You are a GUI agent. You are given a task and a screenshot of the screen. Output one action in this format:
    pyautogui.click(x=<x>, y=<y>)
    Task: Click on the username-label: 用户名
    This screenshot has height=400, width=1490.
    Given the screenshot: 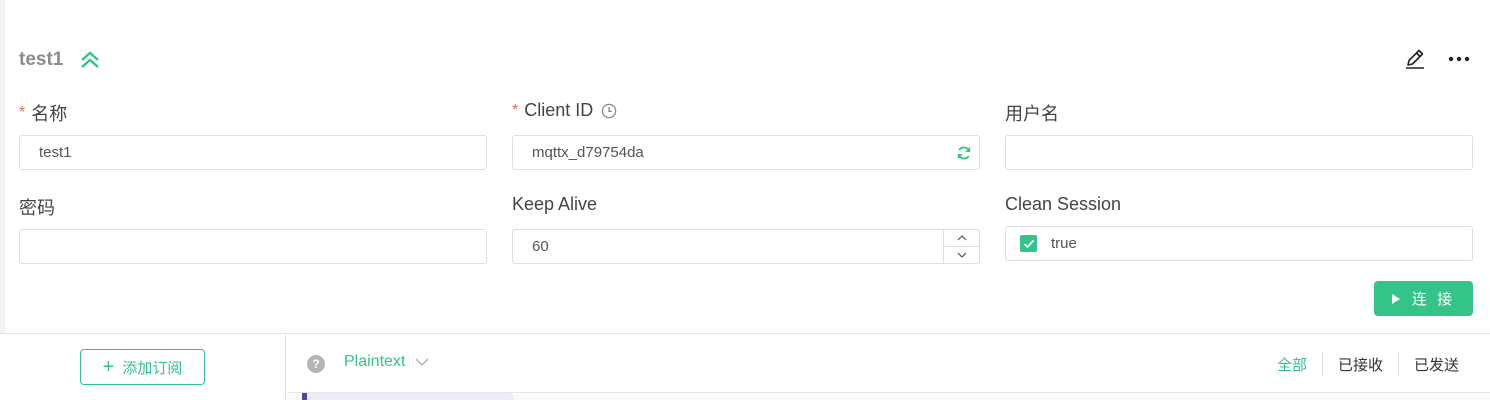 What is the action you would take?
    pyautogui.click(x=1032, y=113)
    